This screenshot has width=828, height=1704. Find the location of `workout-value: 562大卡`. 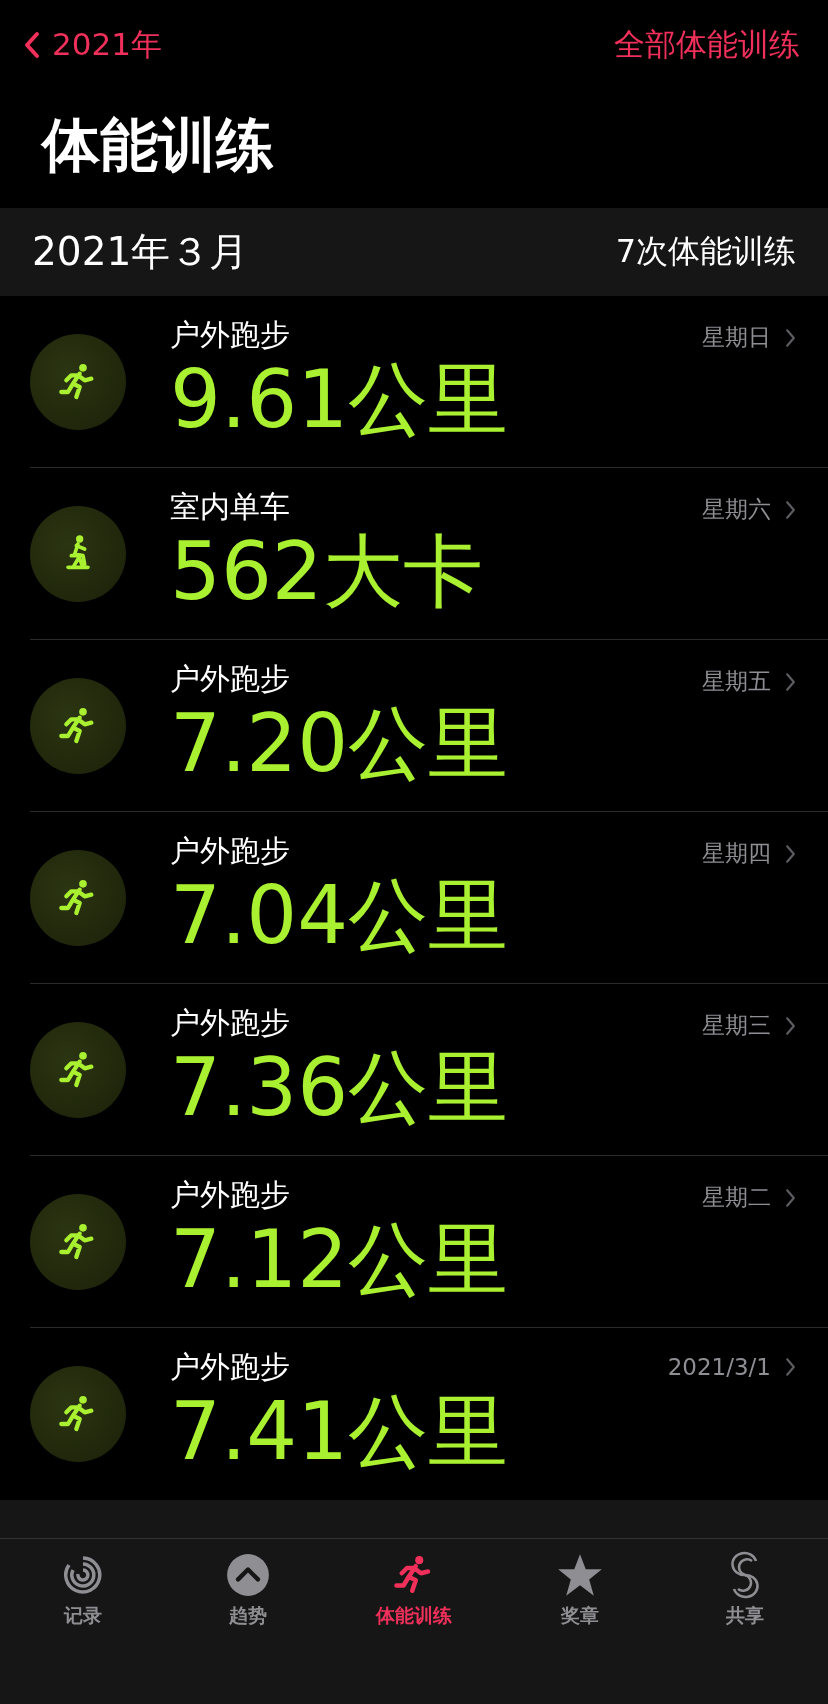

workout-value: 562大卡 is located at coordinates (327, 571).